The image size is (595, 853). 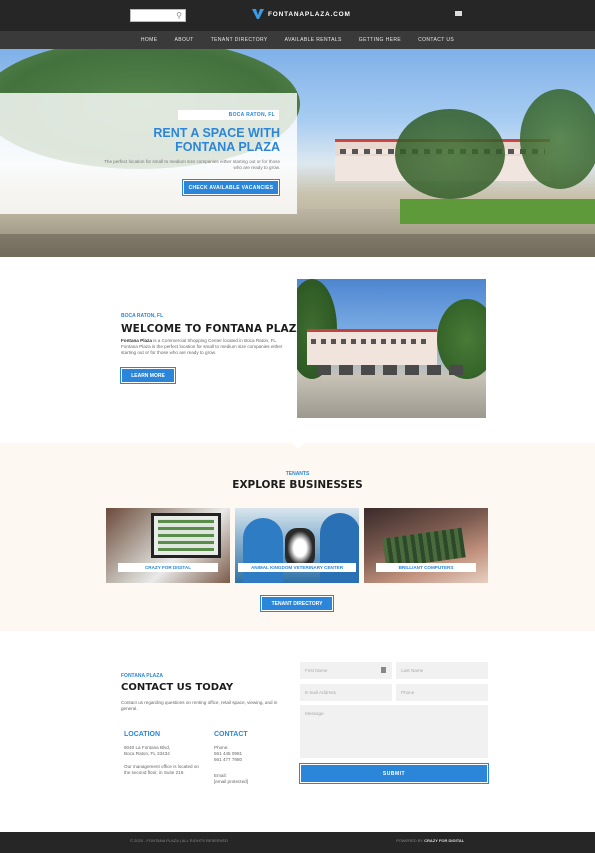 What do you see at coordinates (444, 840) in the screenshot?
I see `powered-by-link: CRAZY FOR DIGITAL` at bounding box center [444, 840].